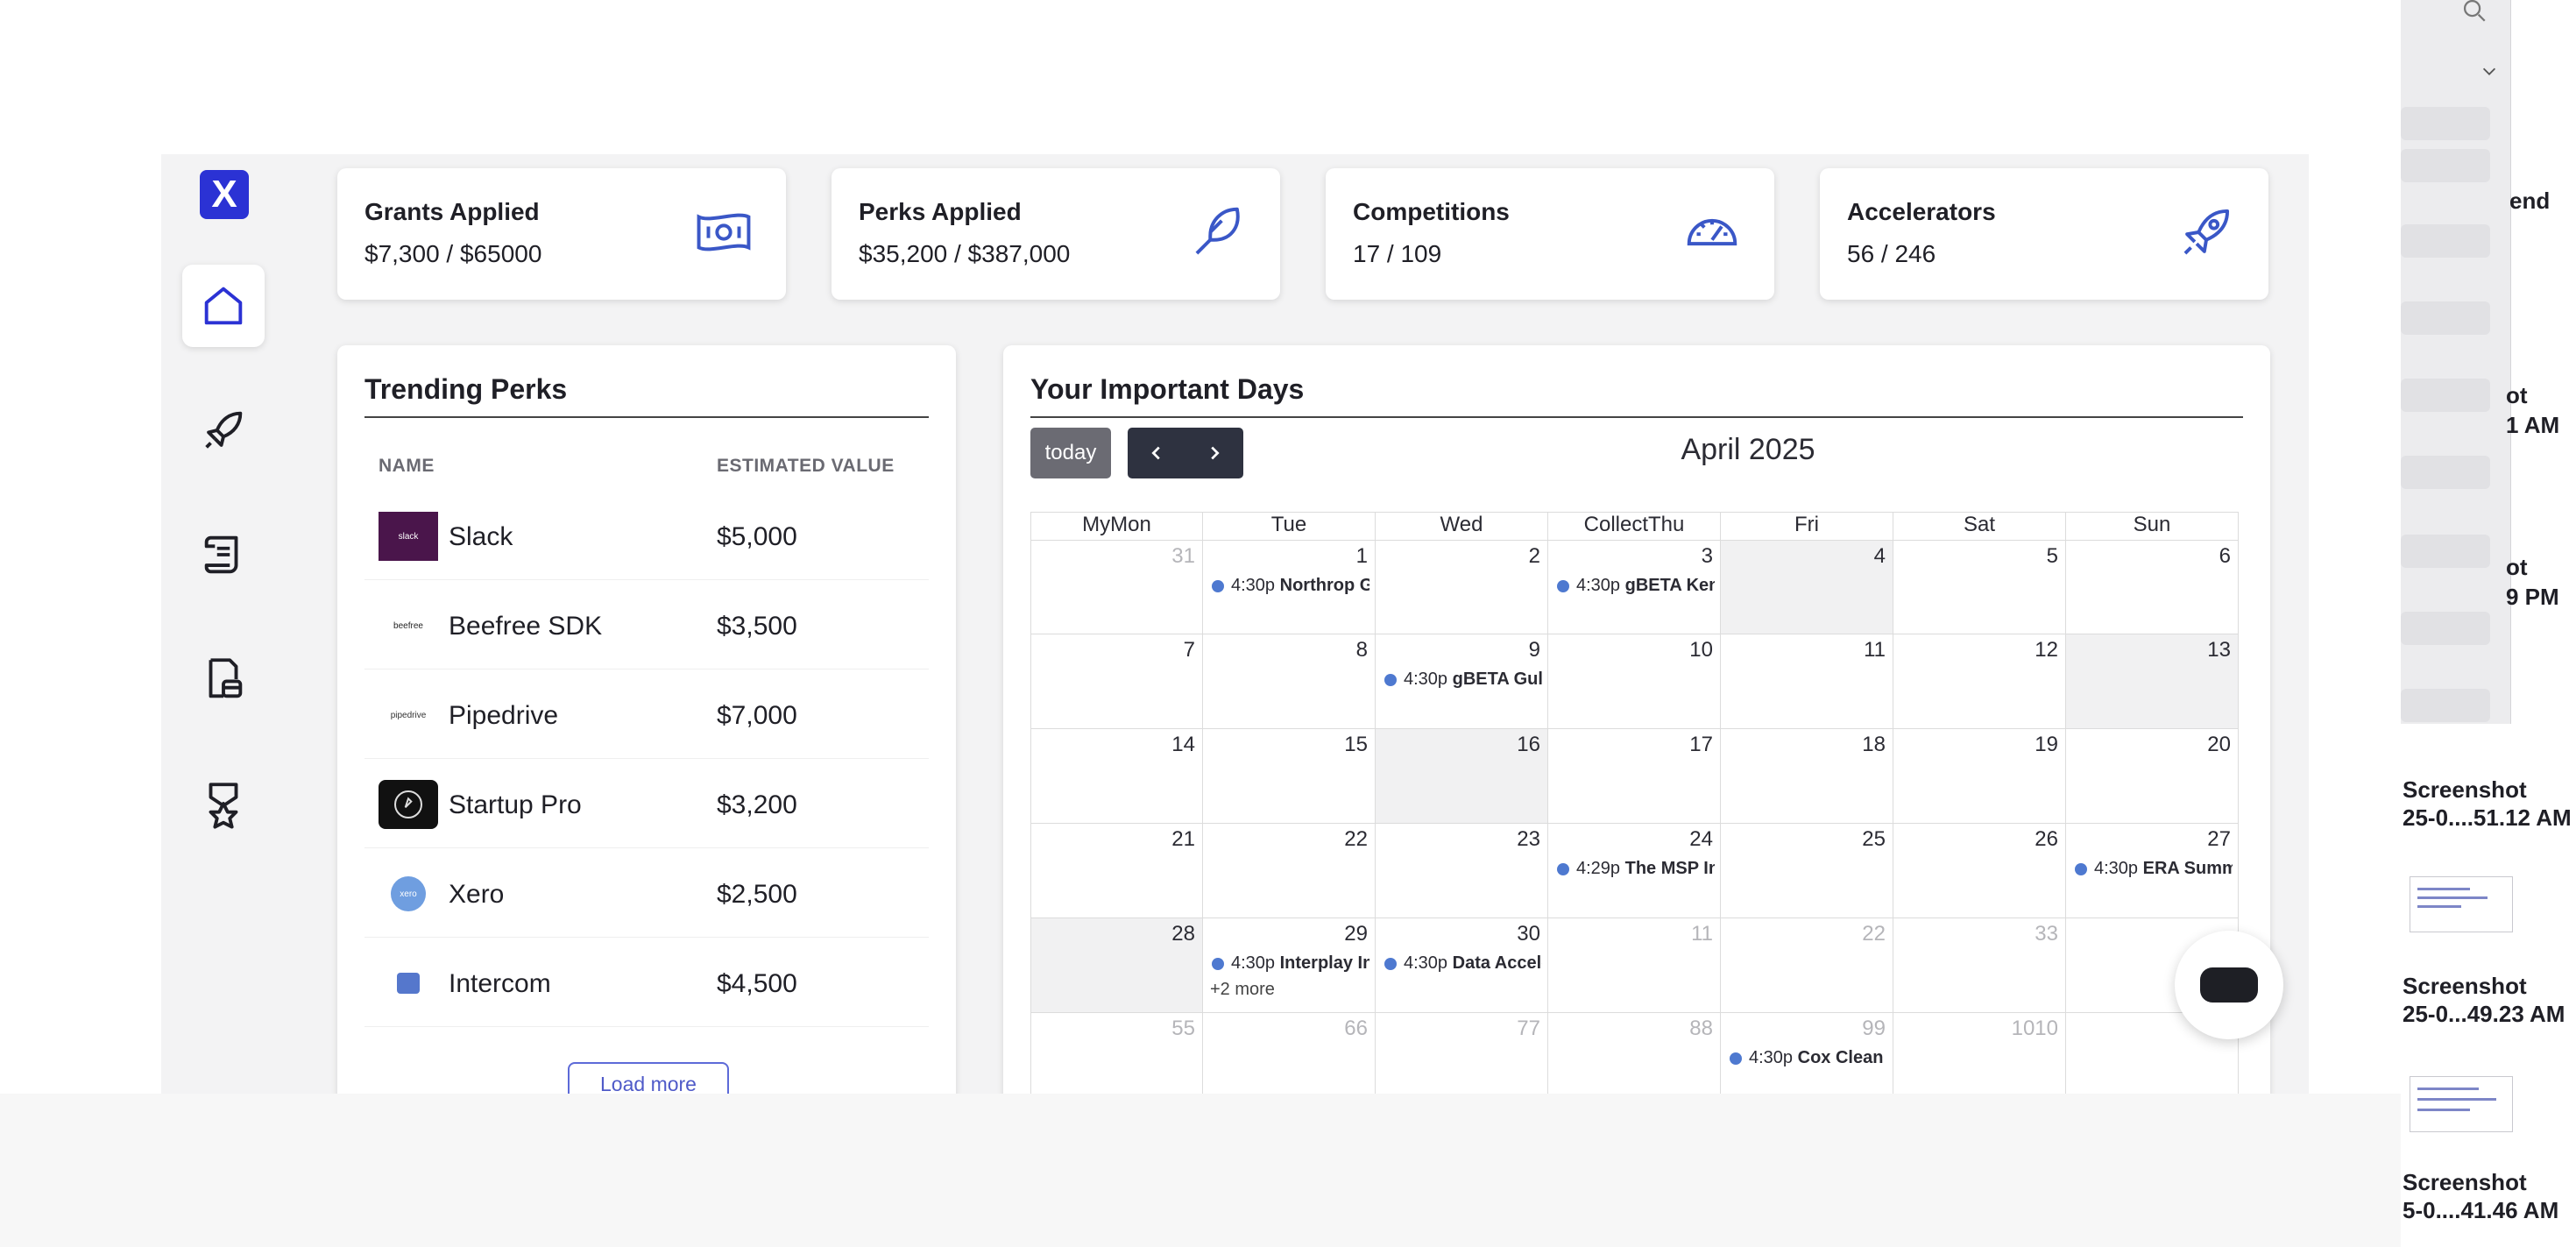 This screenshot has height=1247, width=2576. What do you see at coordinates (1807, 776) in the screenshot?
I see `calendar-day-cell: 18` at bounding box center [1807, 776].